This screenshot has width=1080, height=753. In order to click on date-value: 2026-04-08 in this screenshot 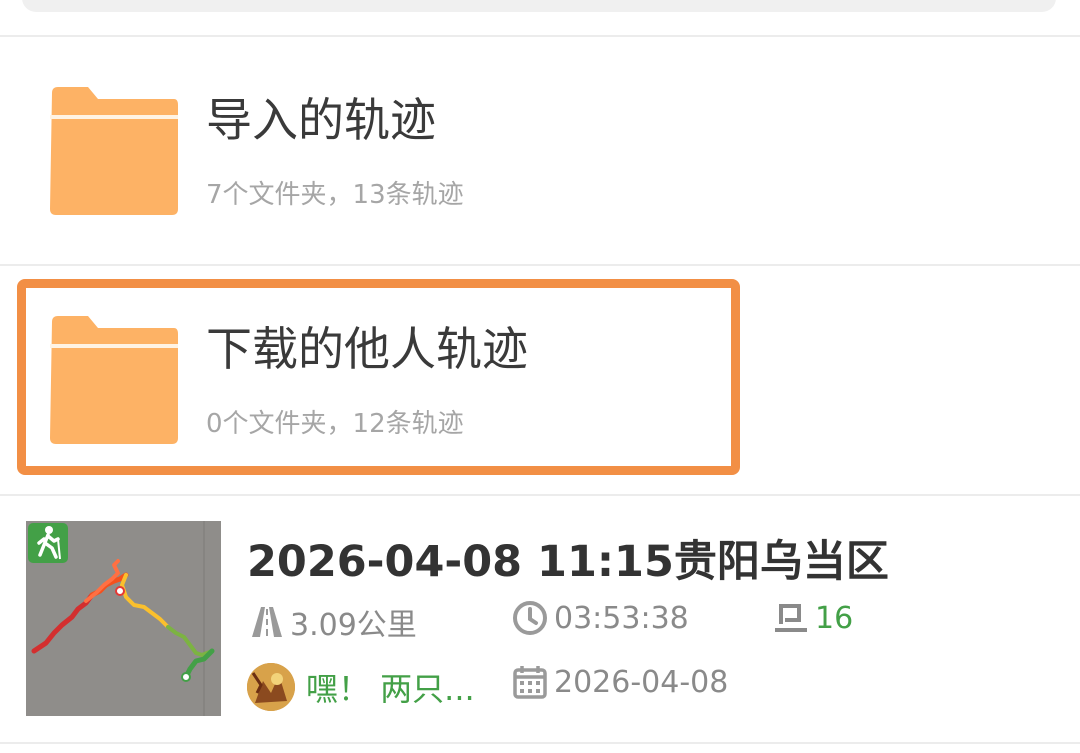, I will do `click(641, 682)`.